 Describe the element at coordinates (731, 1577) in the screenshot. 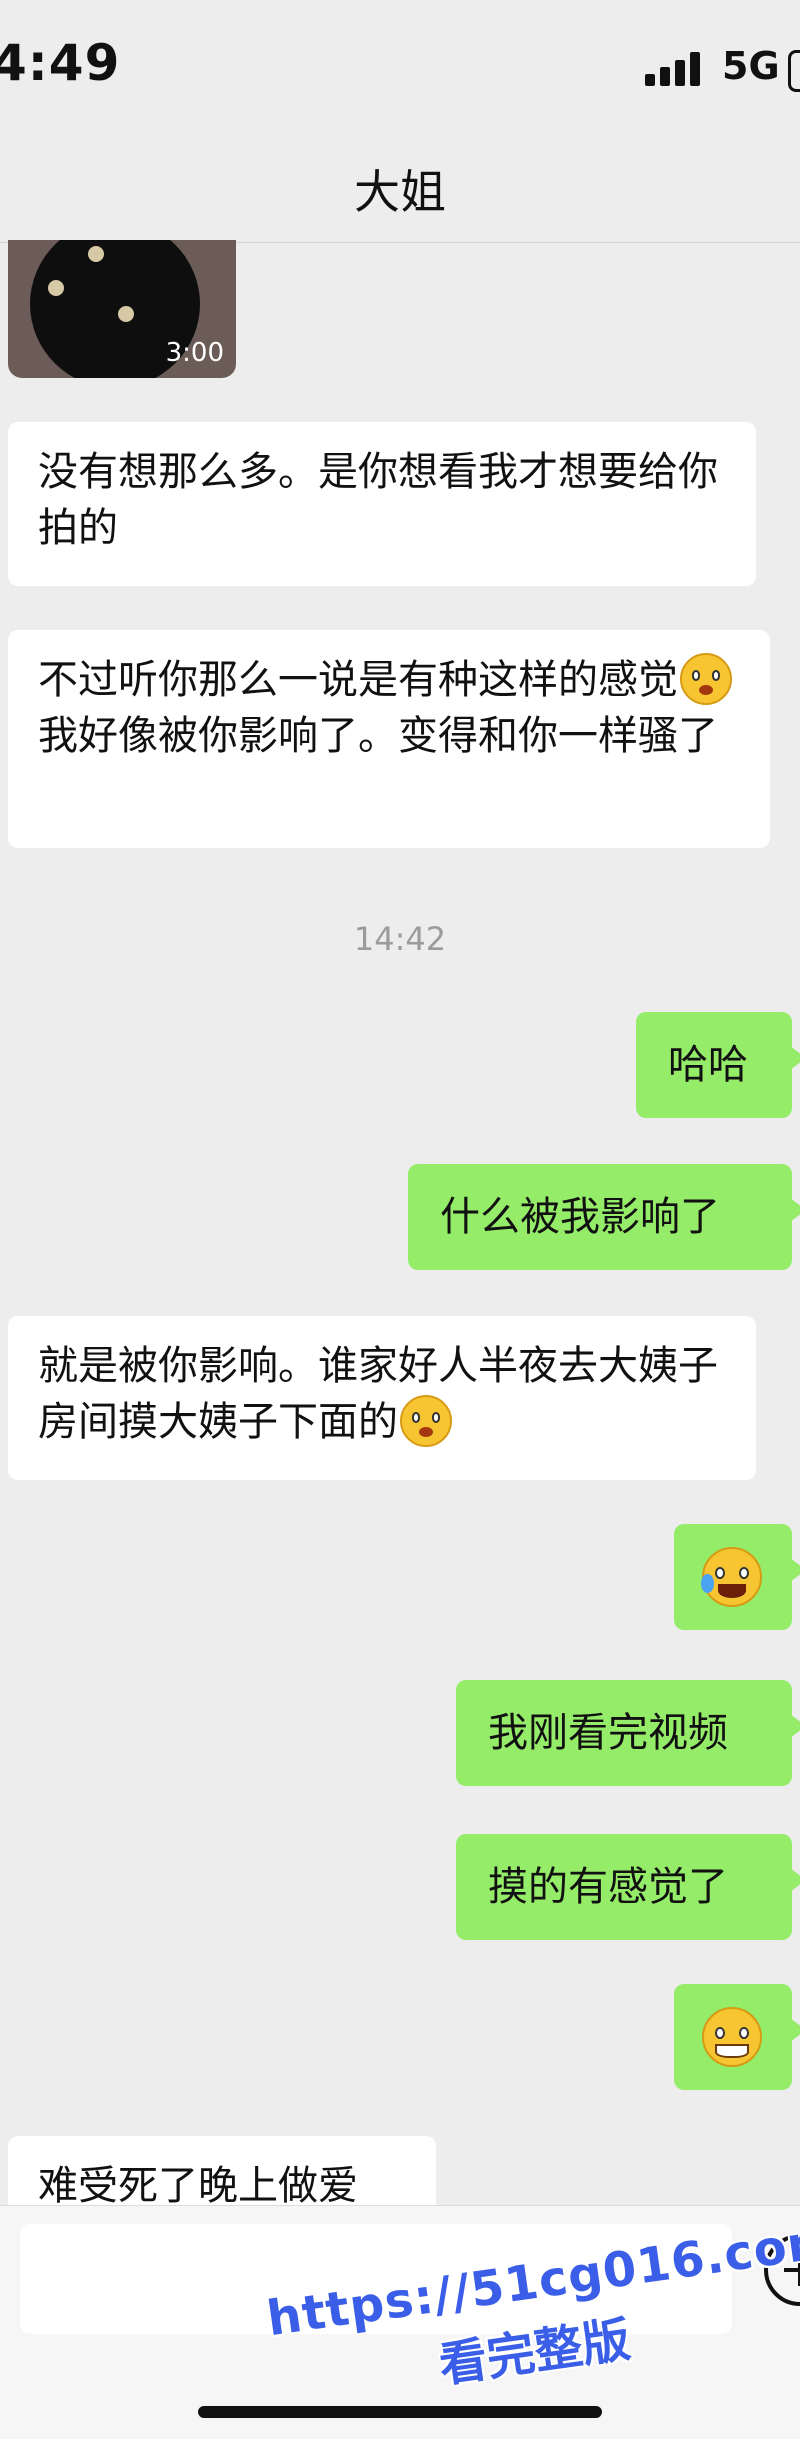

I see `rolling-laughing-face-icon` at that location.